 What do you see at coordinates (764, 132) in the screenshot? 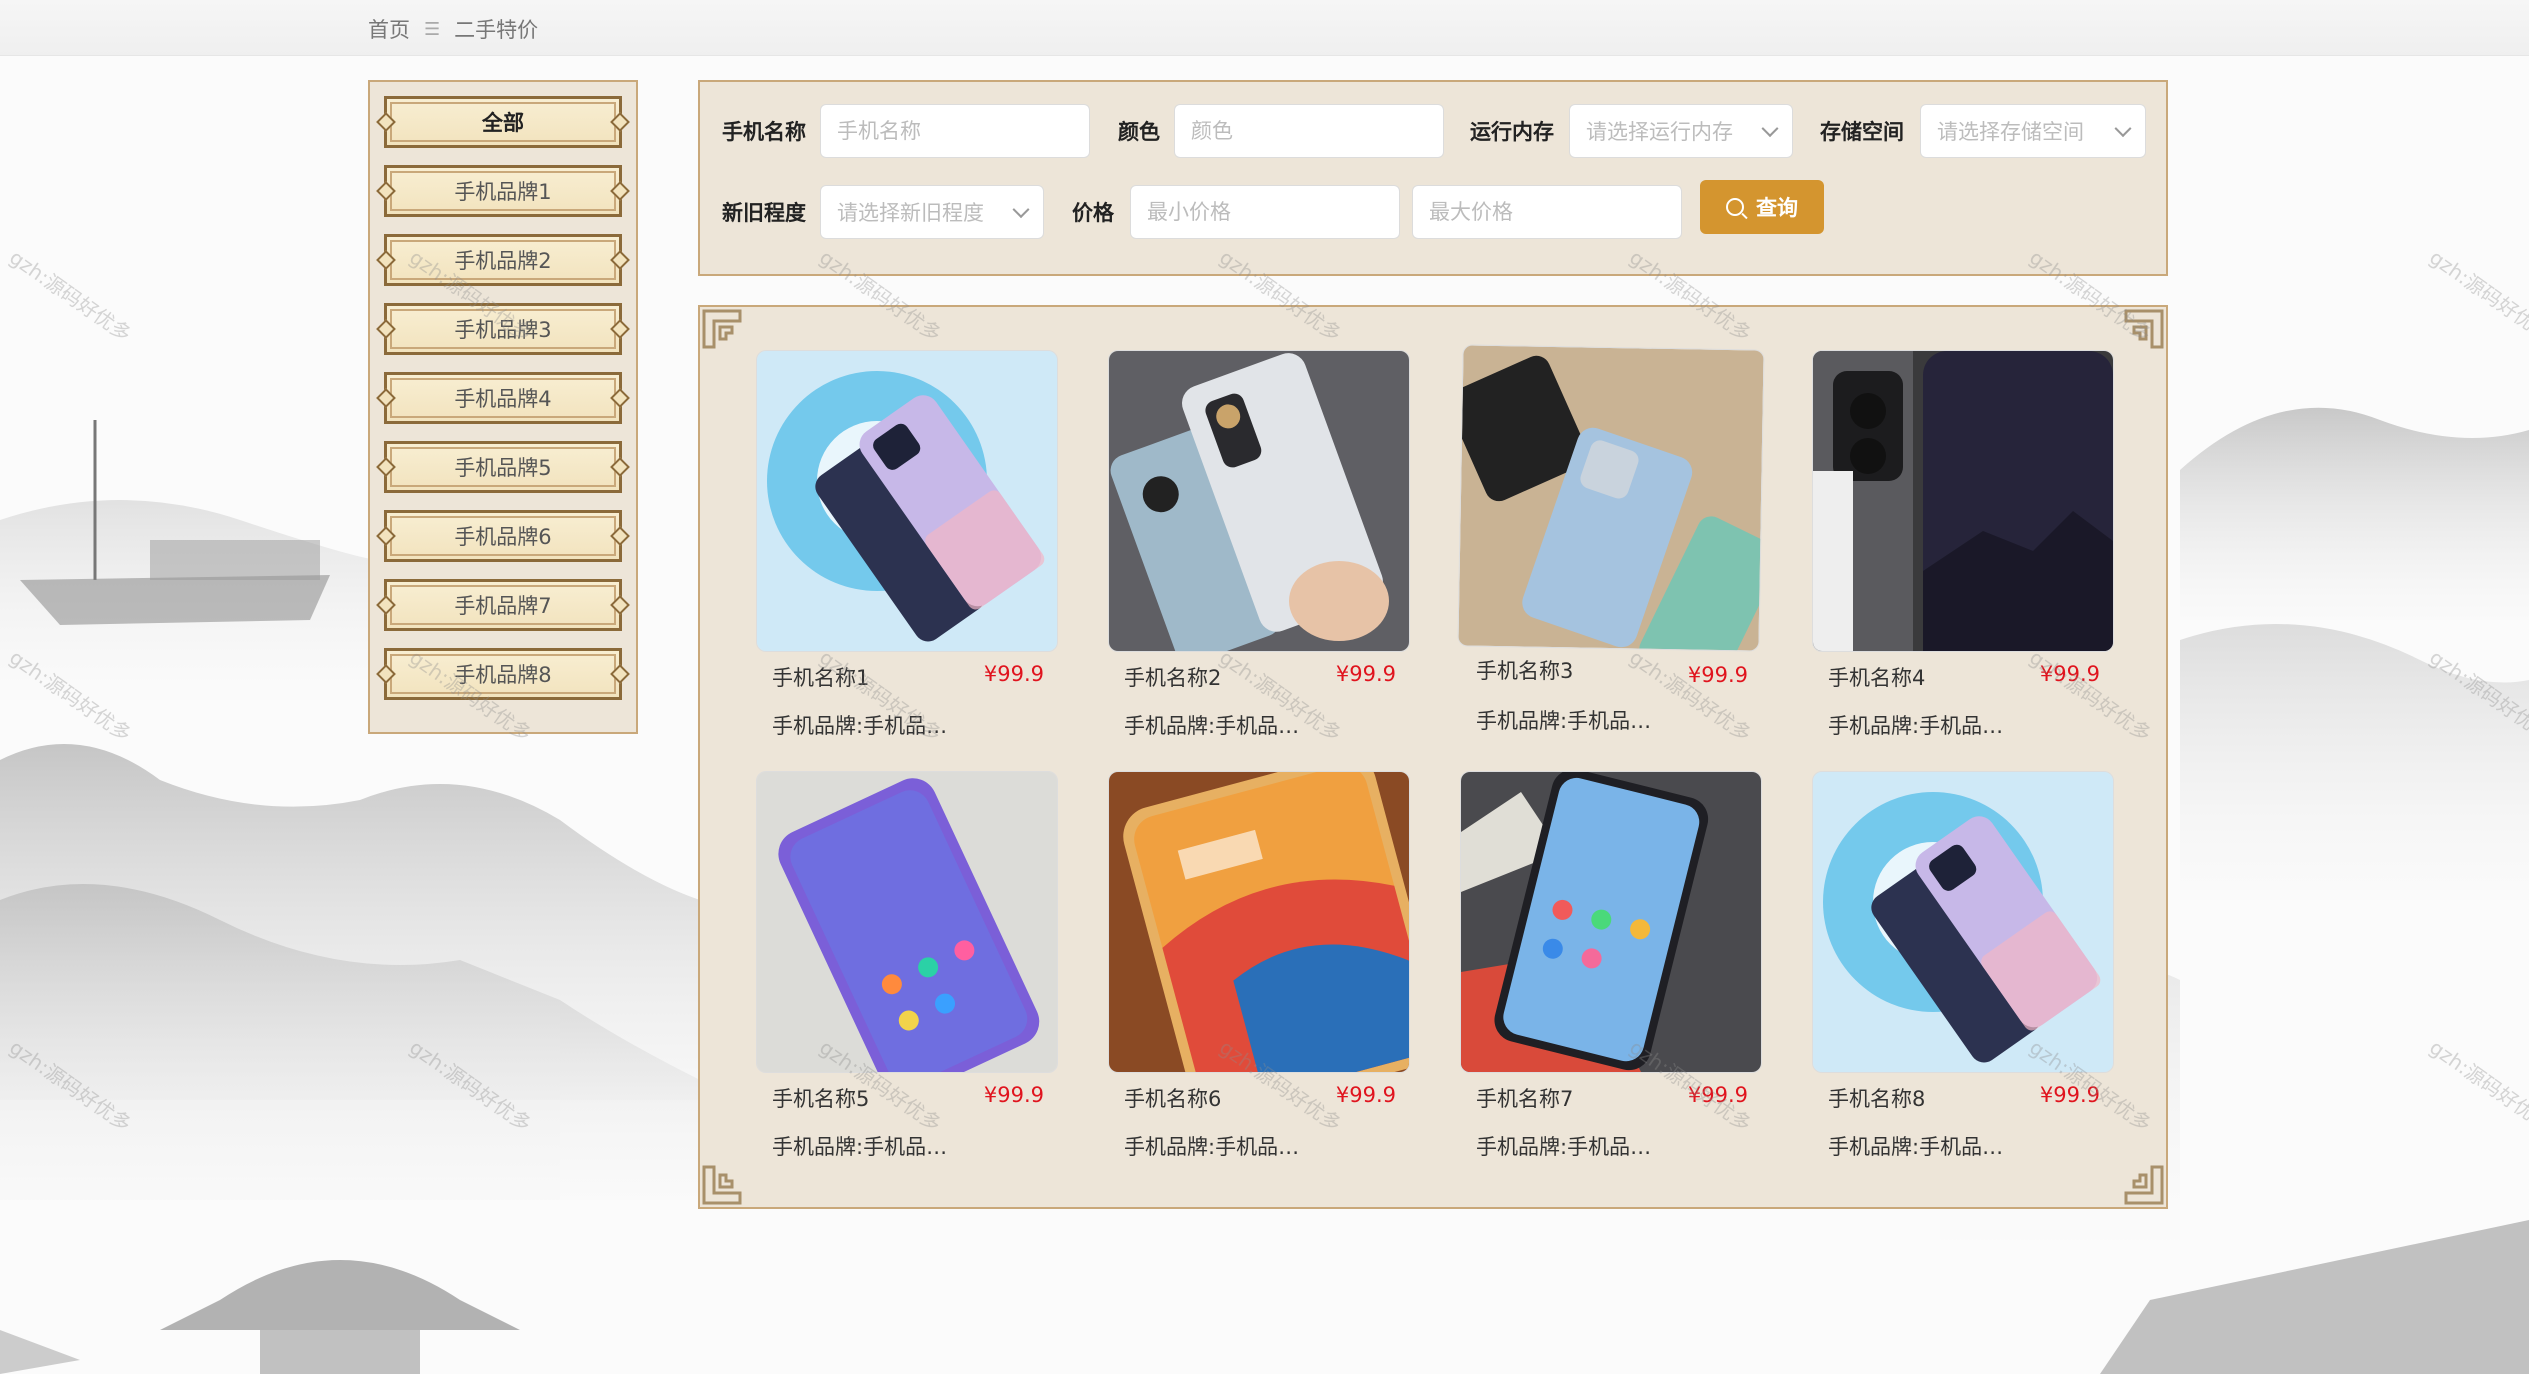
I see `name-label: 手机名称` at bounding box center [764, 132].